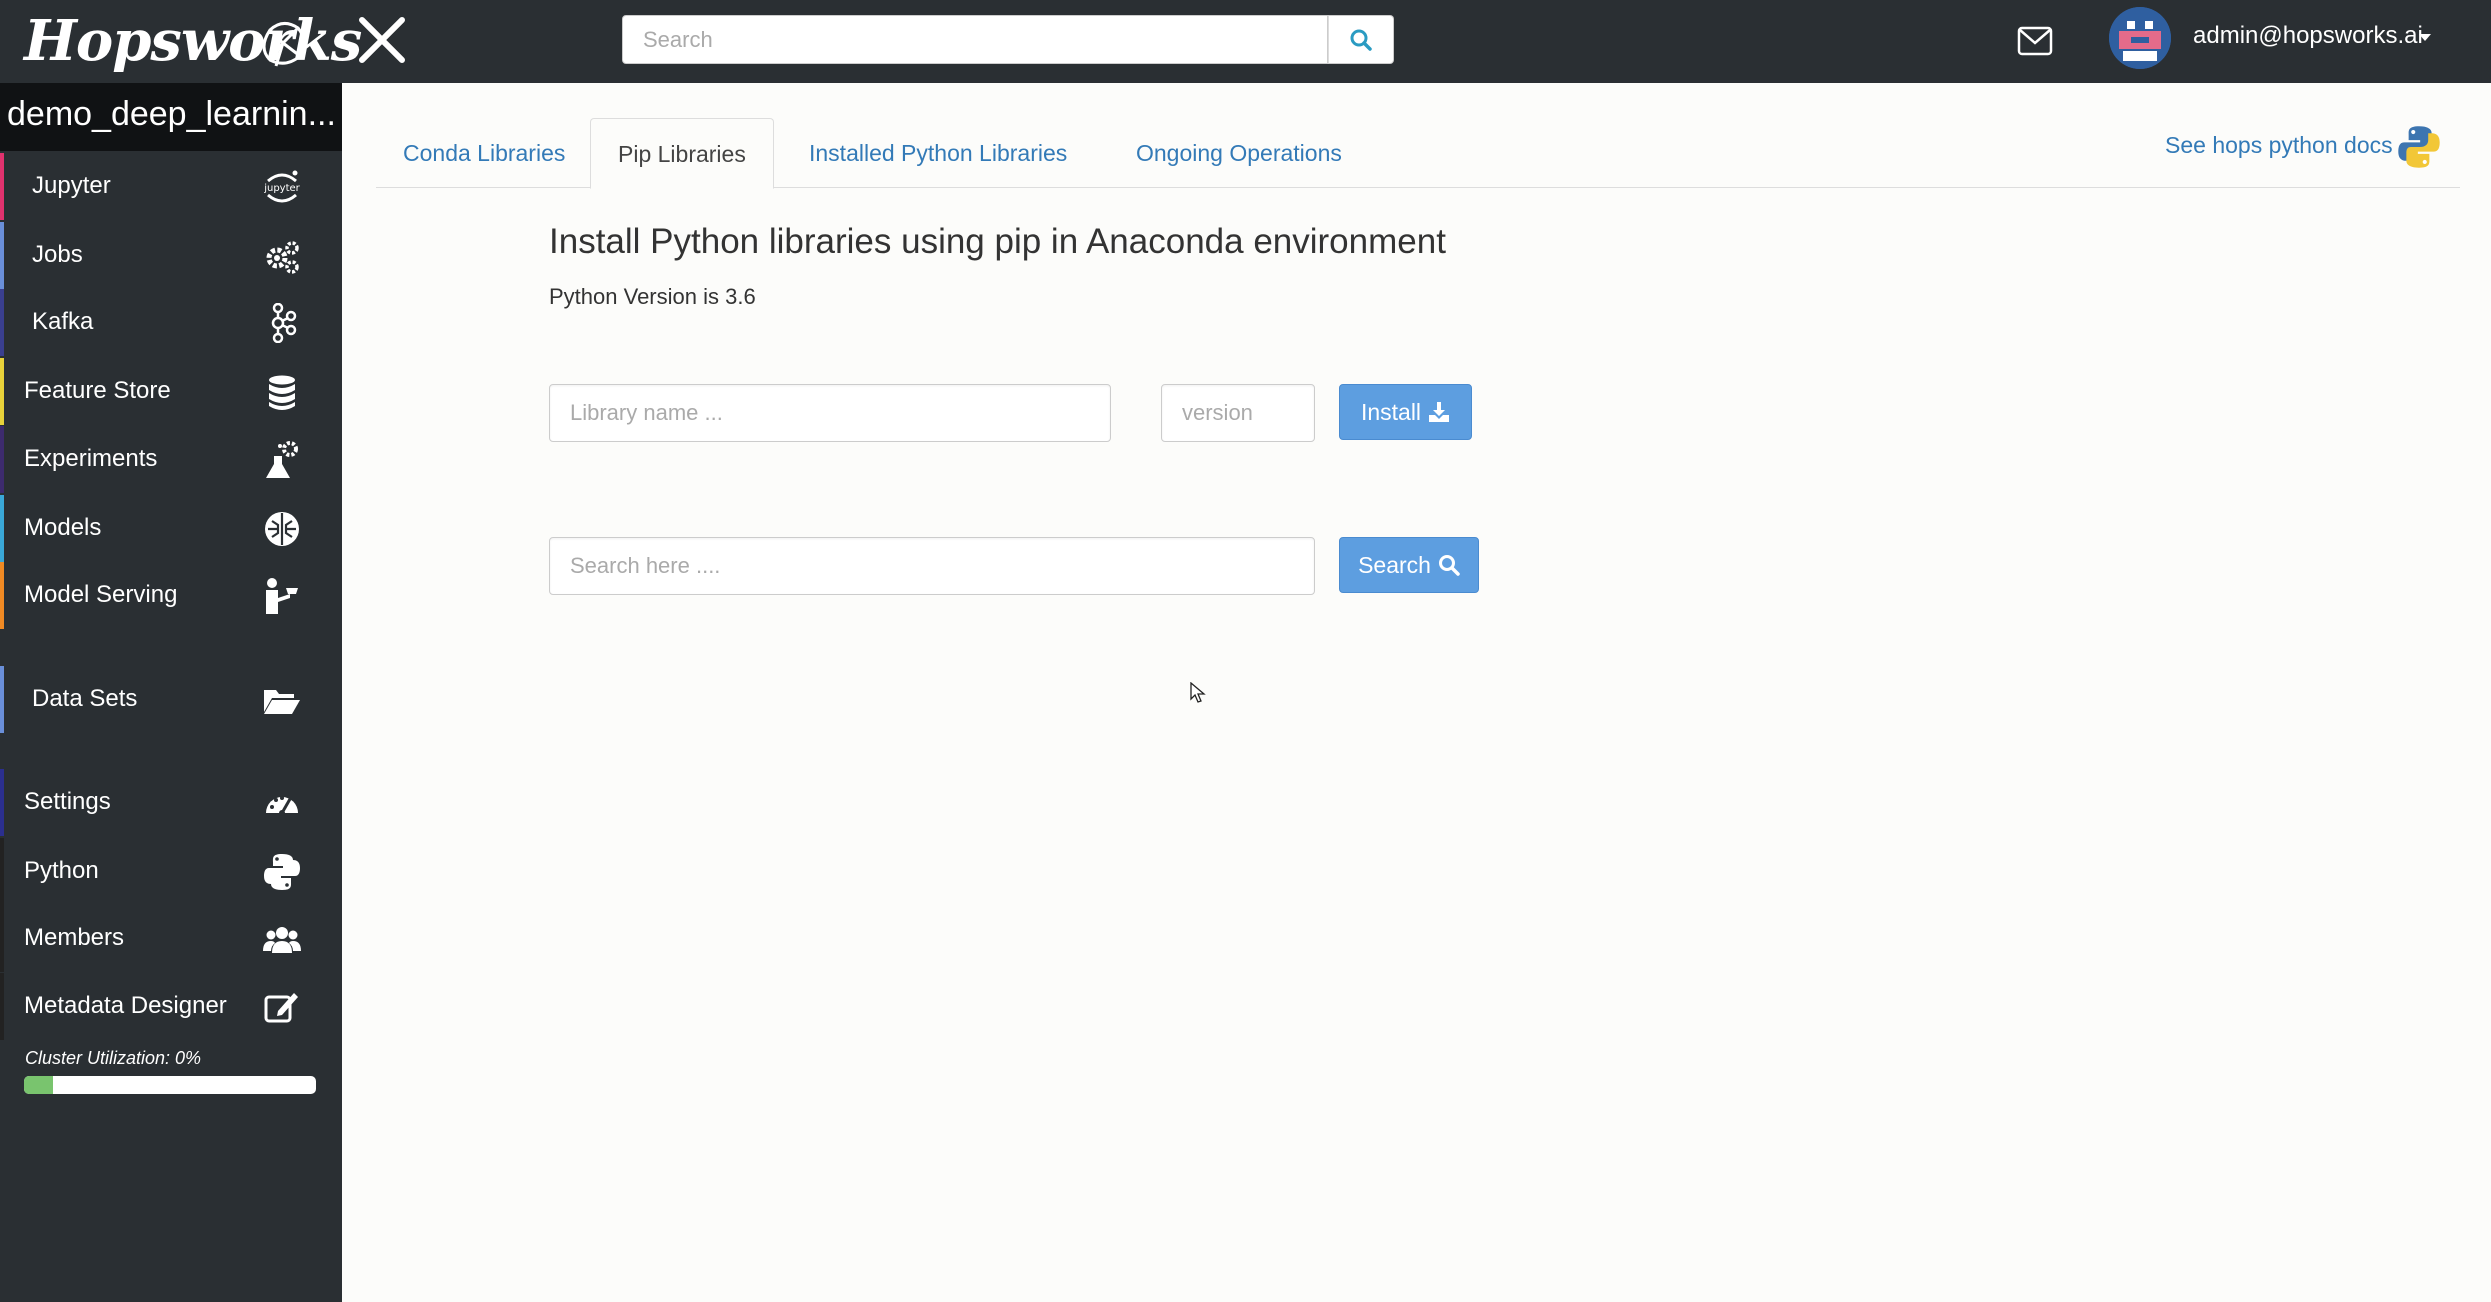 This screenshot has height=1302, width=2491. Describe the element at coordinates (283, 44) in the screenshot. I see `hopsworks-logo-icon` at that location.